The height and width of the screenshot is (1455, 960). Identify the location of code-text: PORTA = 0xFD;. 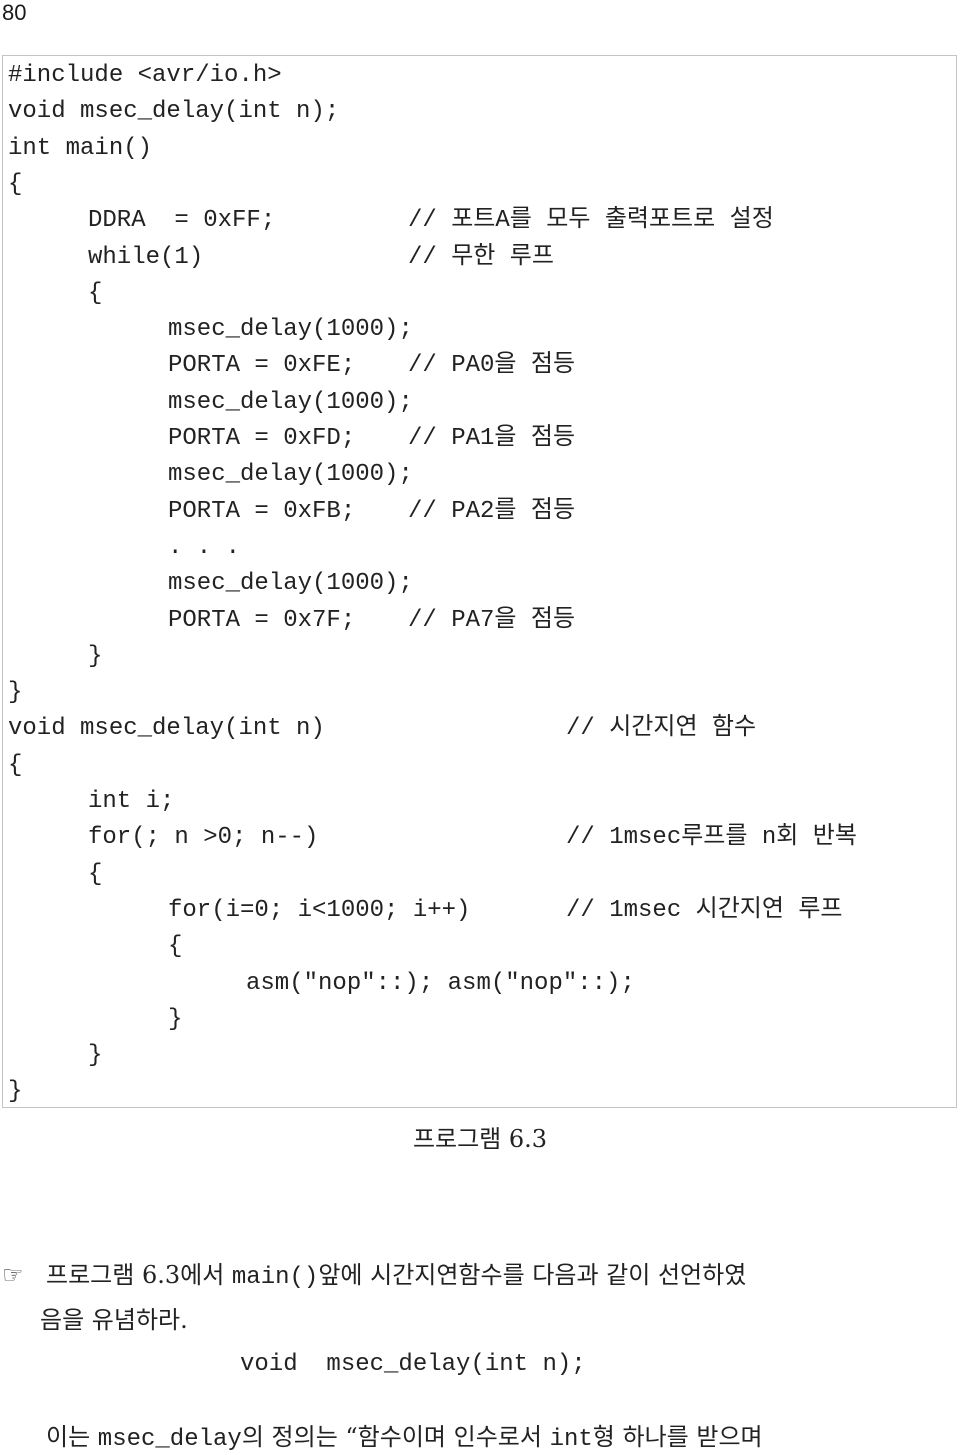
(262, 438).